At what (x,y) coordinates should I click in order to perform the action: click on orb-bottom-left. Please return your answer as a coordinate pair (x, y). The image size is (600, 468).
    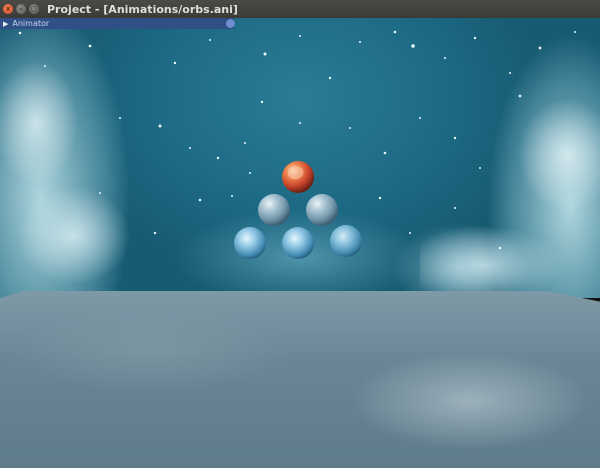
    Looking at the image, I should click on (250, 243).